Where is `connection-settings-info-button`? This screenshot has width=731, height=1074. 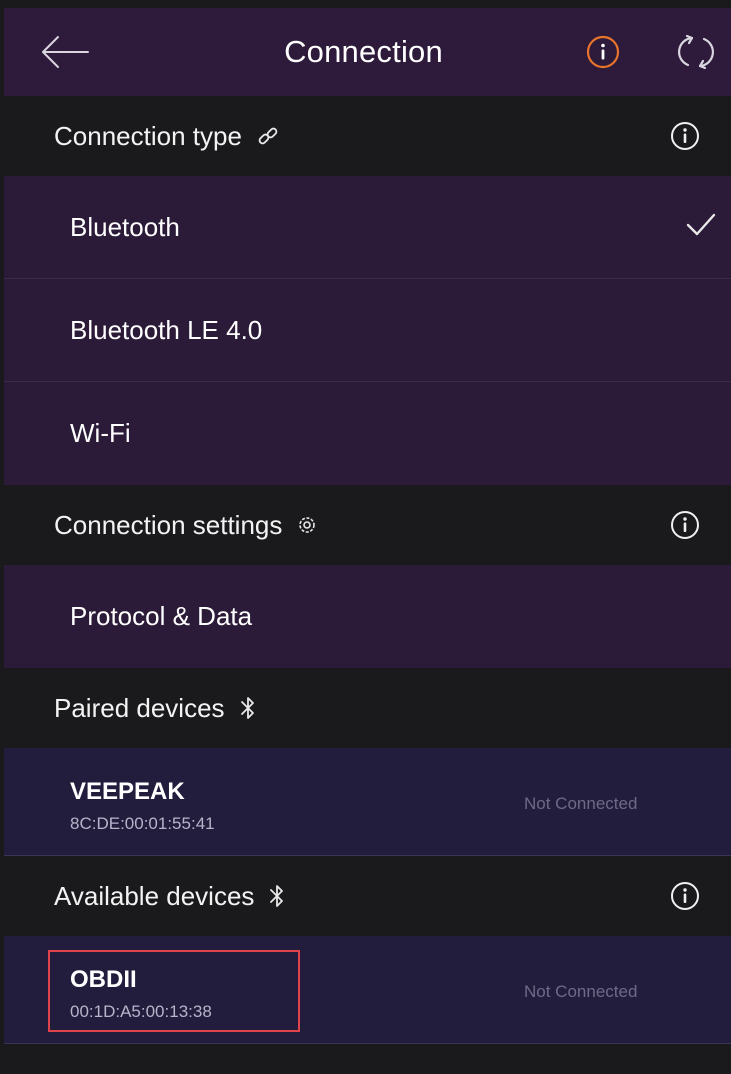
connection-settings-info-button is located at coordinates (685, 525).